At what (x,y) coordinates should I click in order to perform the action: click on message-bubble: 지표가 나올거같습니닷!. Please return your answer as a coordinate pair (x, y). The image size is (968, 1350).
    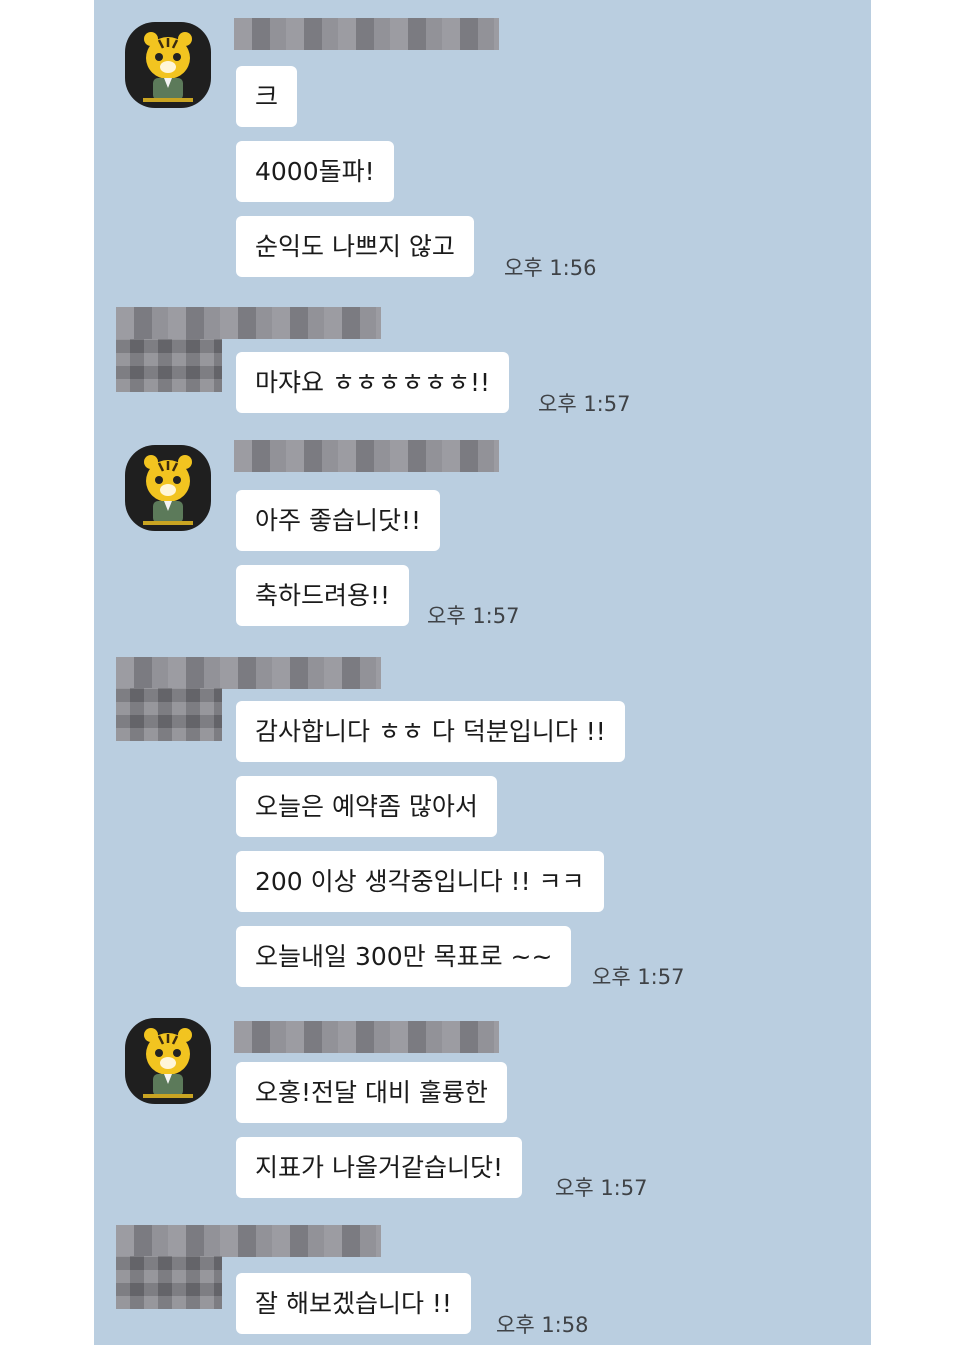
    Looking at the image, I should click on (379, 1167).